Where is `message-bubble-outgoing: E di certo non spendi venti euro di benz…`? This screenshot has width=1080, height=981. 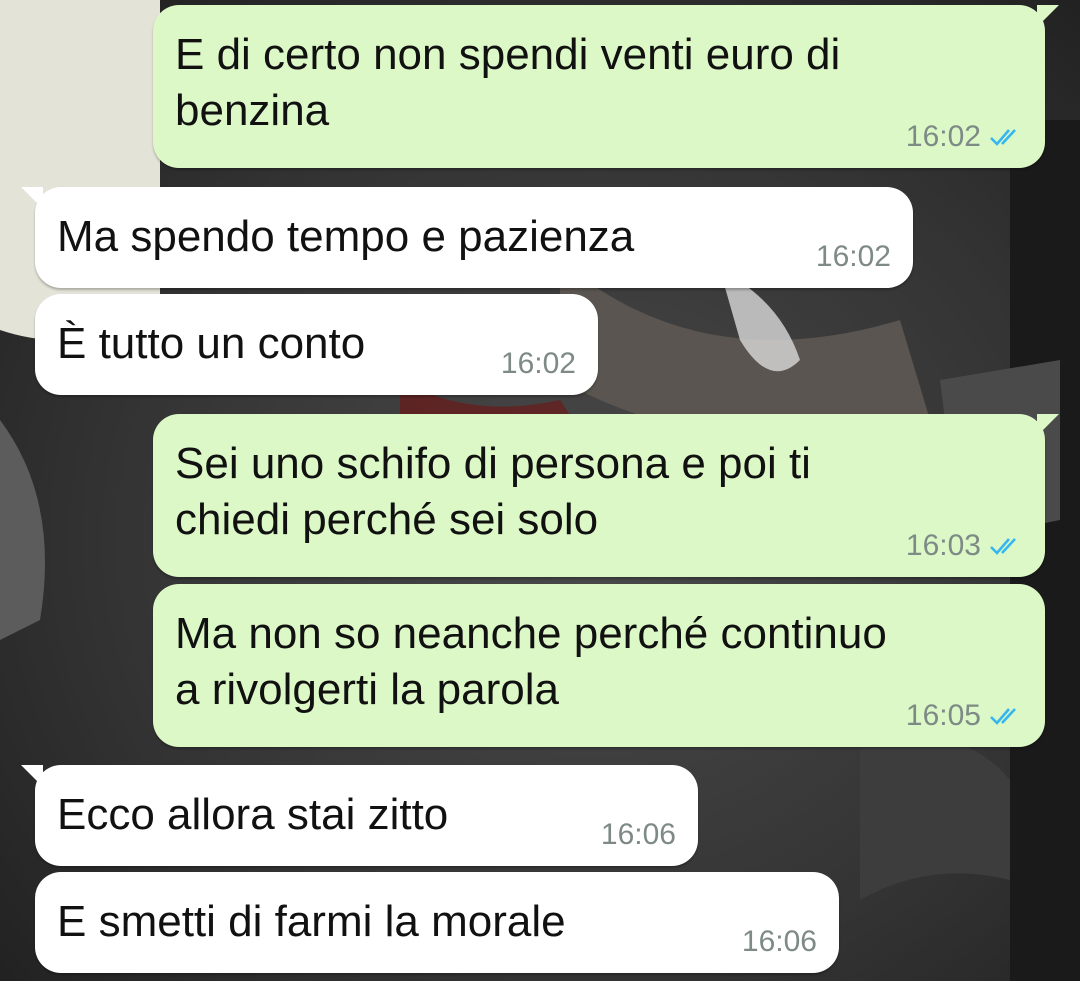 message-bubble-outgoing: E di certo non spendi venti euro di benz… is located at coordinates (606, 86).